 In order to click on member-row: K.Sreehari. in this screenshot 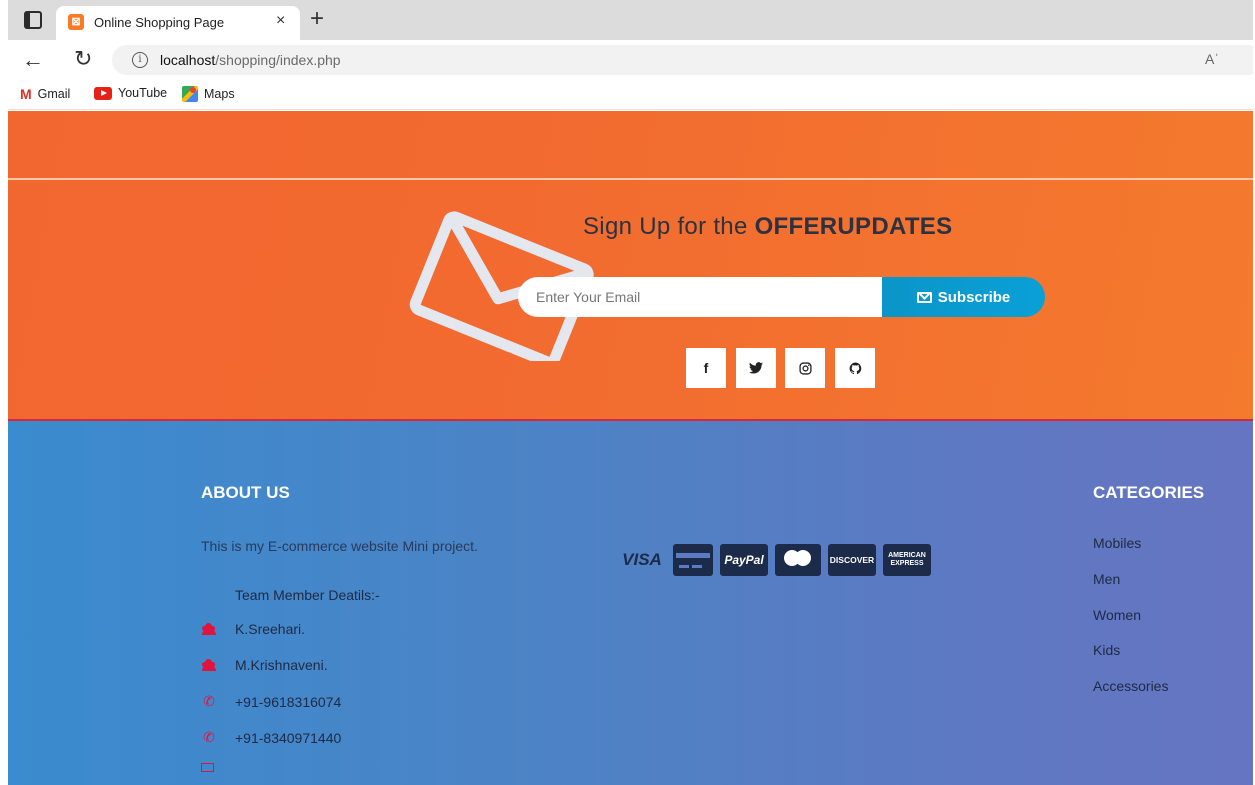, I will do `click(253, 629)`.